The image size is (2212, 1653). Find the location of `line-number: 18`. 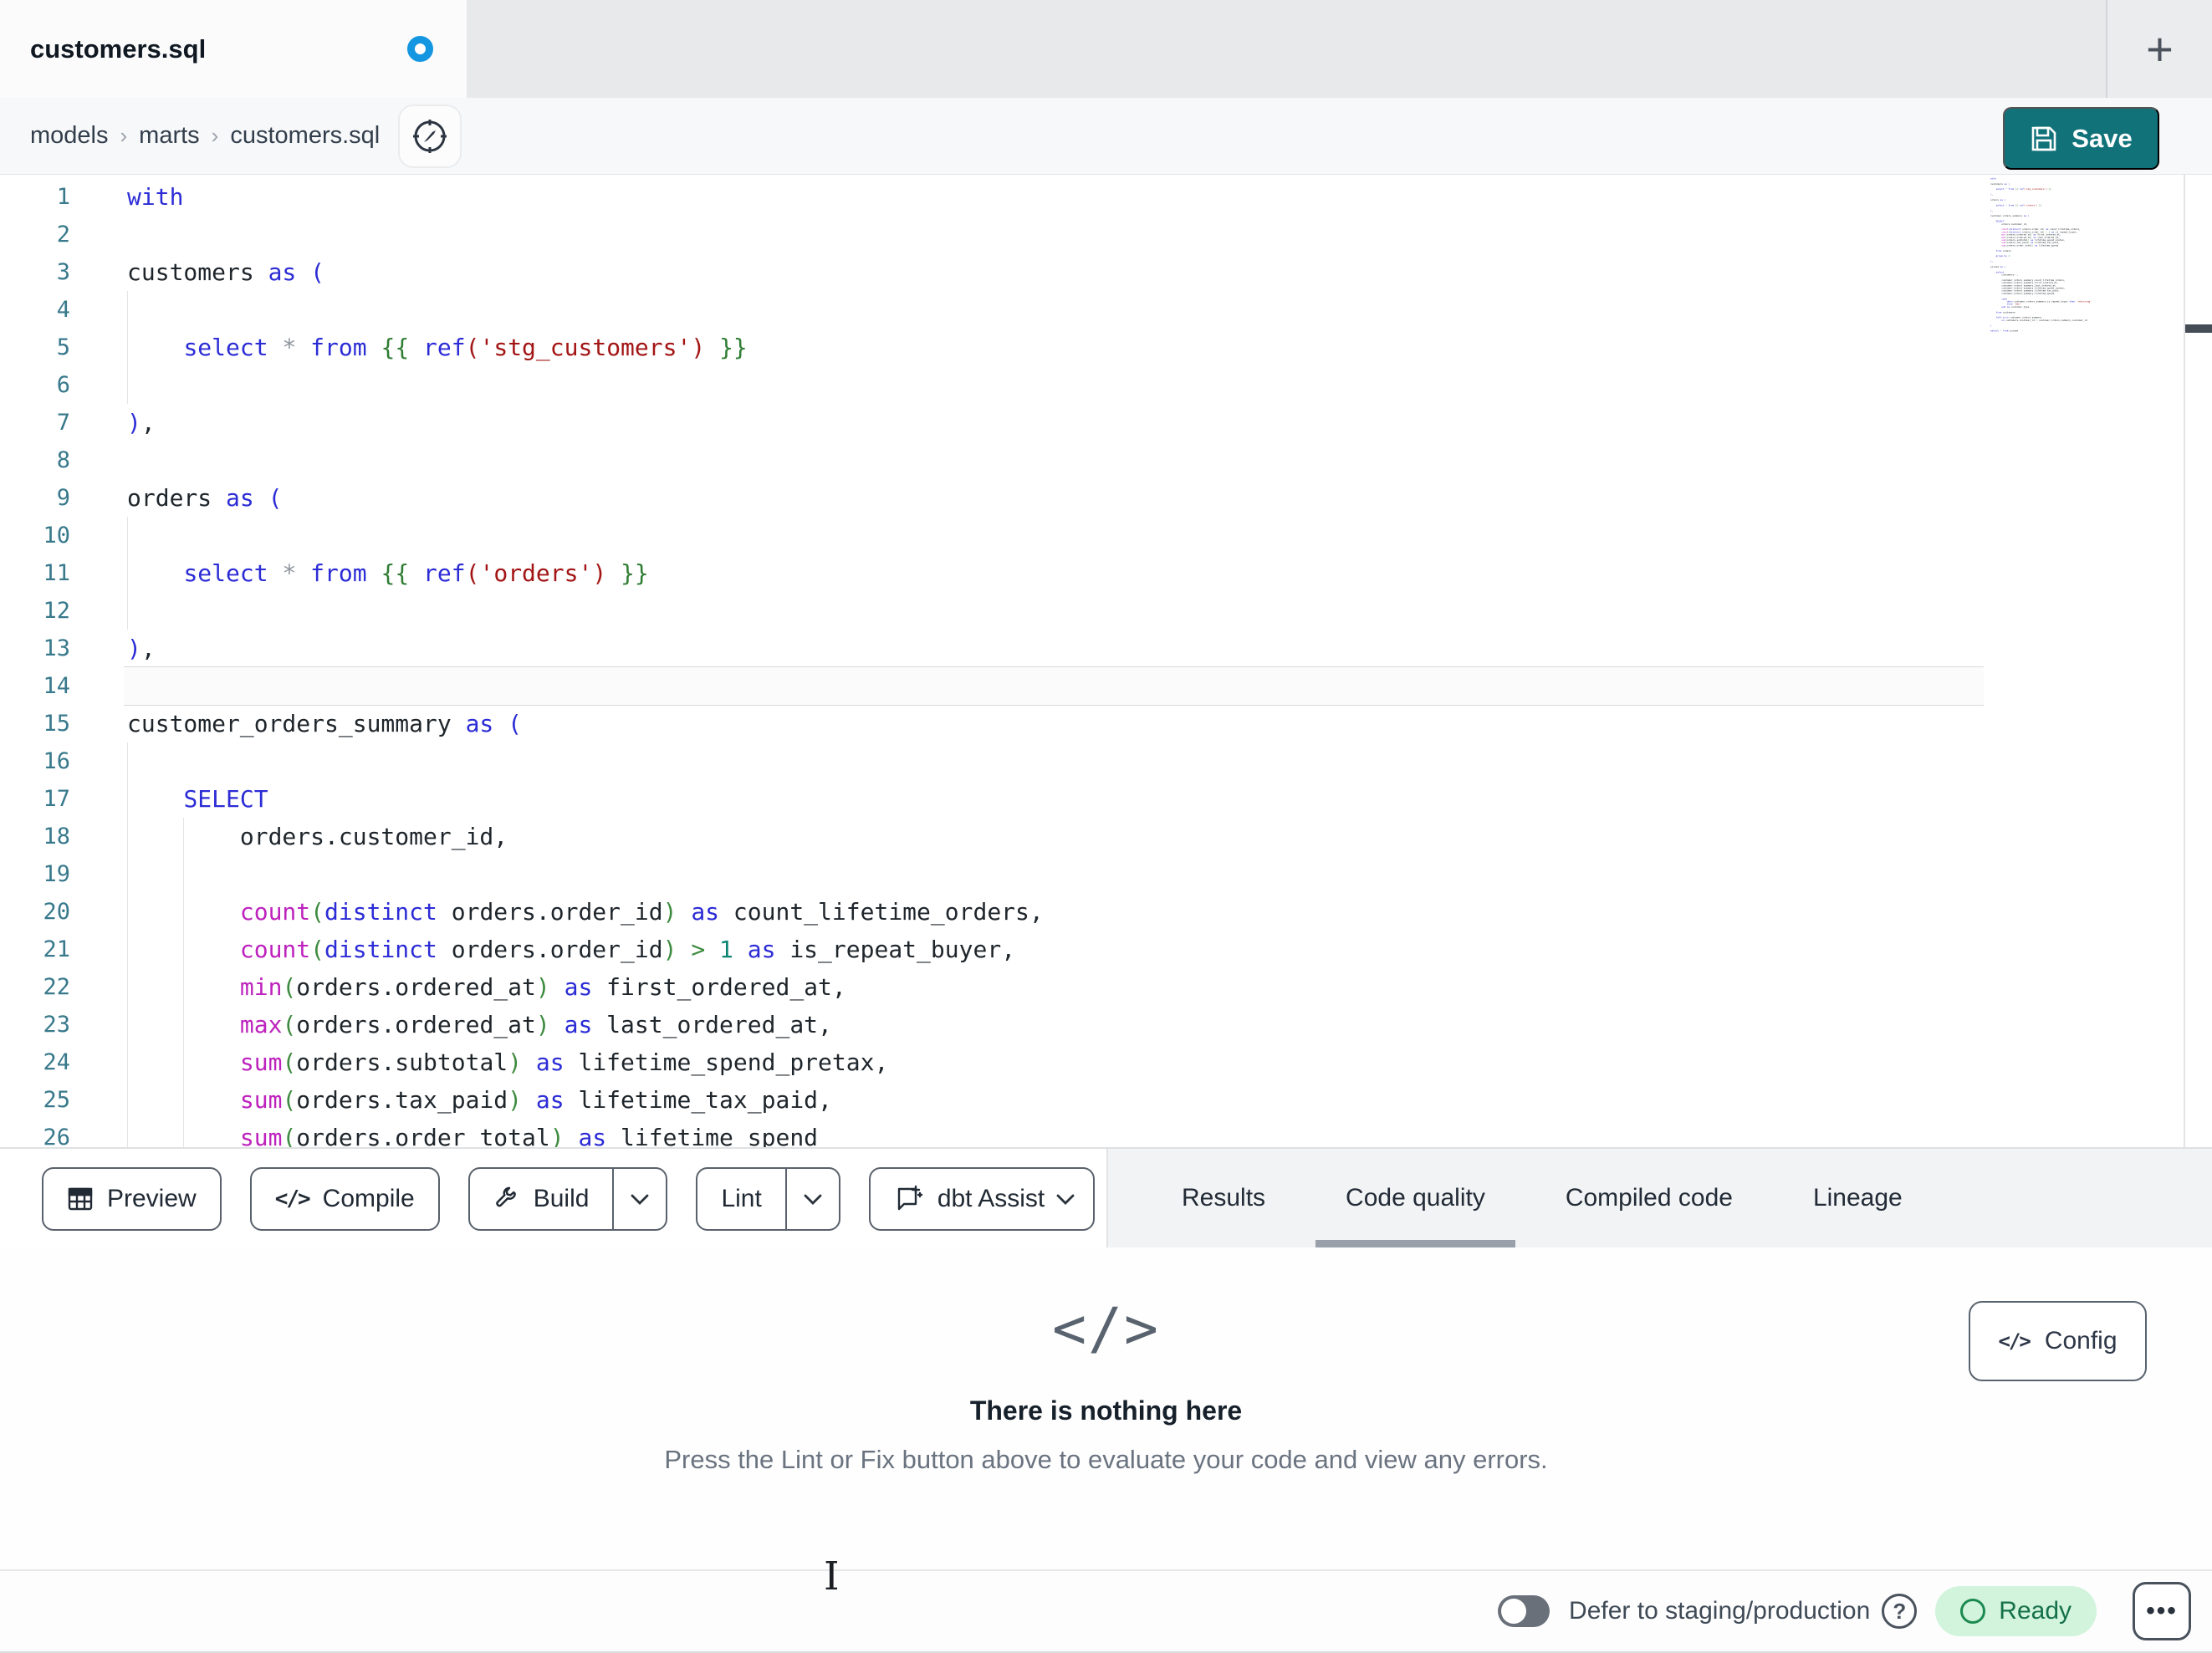

line-number: 18 is located at coordinates (57, 836).